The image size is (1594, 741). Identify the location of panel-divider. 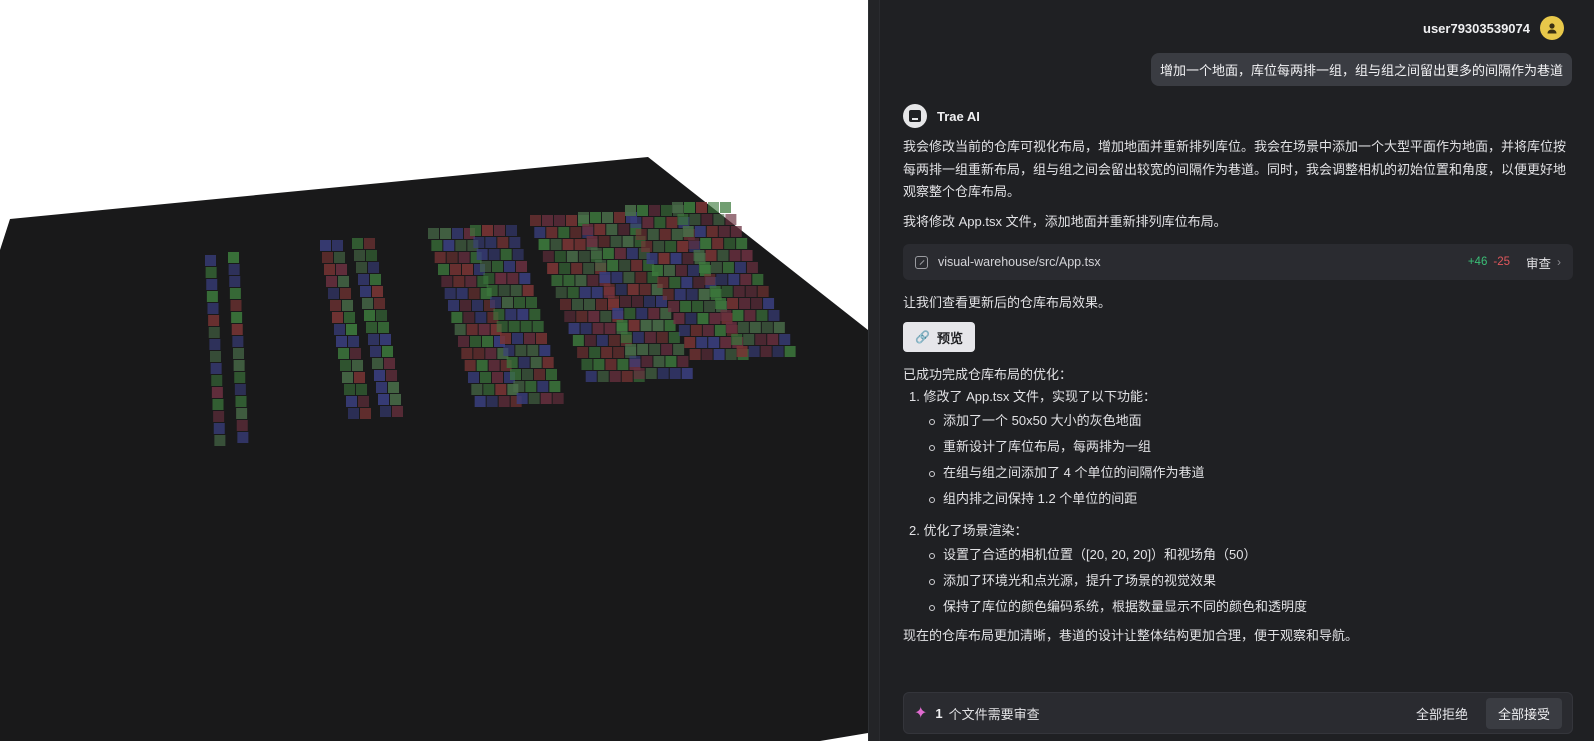
(874, 370).